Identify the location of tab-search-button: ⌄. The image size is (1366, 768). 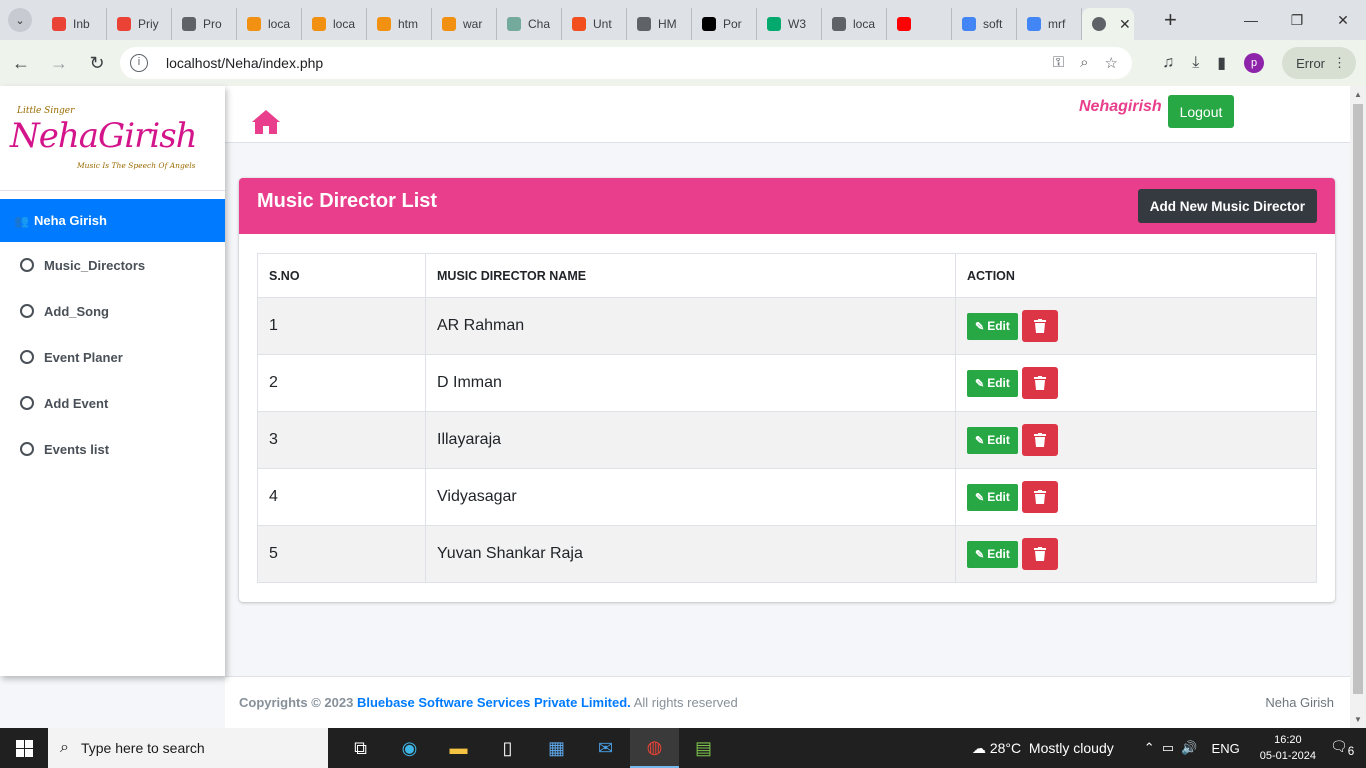
(20, 20).